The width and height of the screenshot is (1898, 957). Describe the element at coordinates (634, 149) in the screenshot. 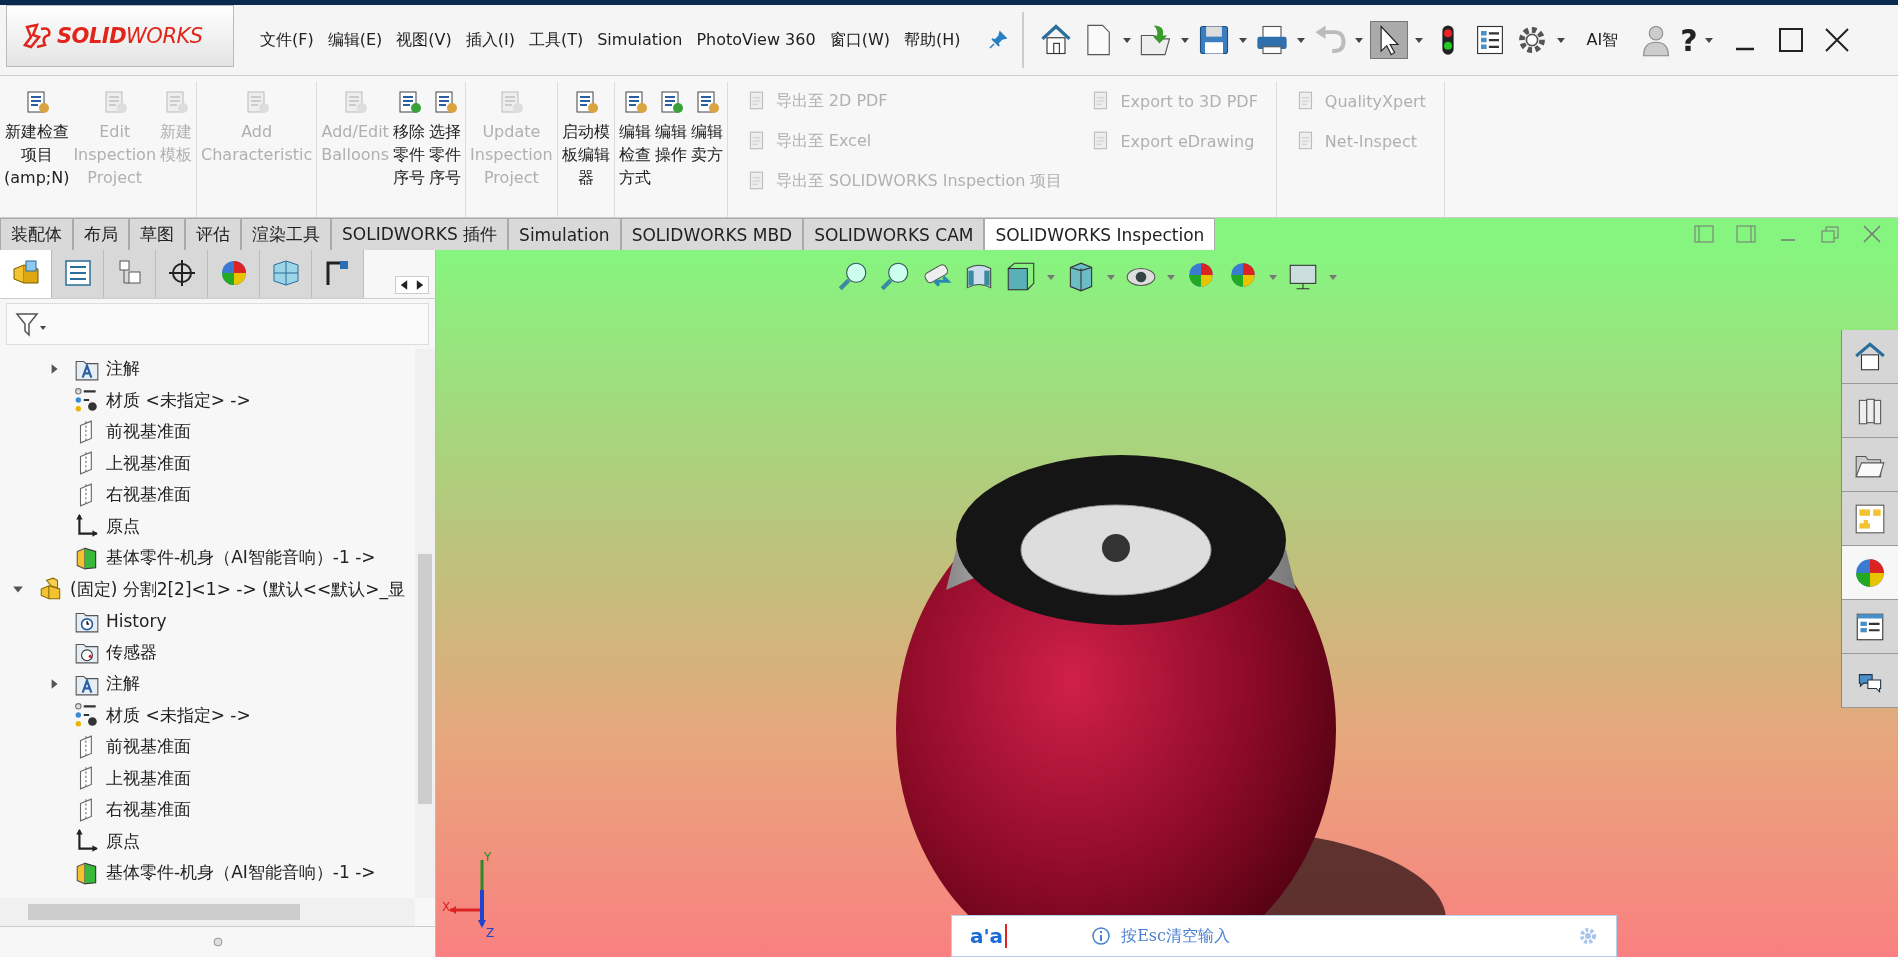

I see `ribbon-button: 编辑检查方式` at that location.